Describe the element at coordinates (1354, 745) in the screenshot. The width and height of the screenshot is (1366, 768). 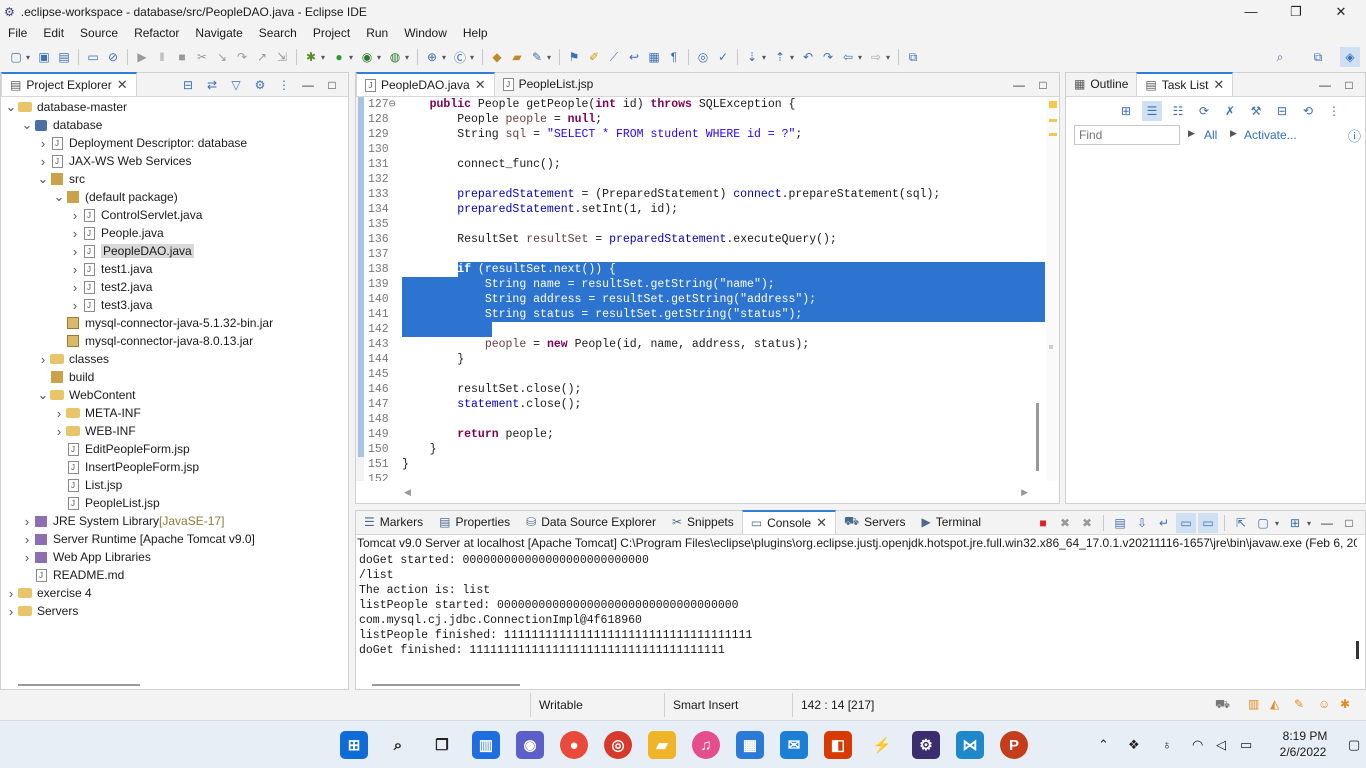
I see `notification-icon: ▢` at that location.